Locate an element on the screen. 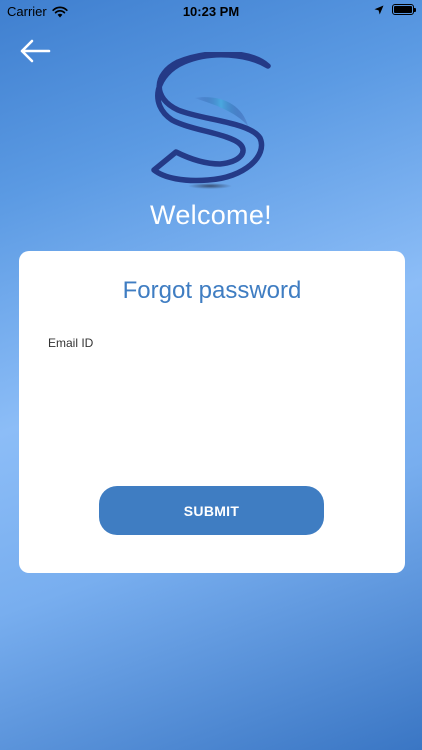 The width and height of the screenshot is (422, 750). welcome-heading: Welcome! is located at coordinates (211, 215).